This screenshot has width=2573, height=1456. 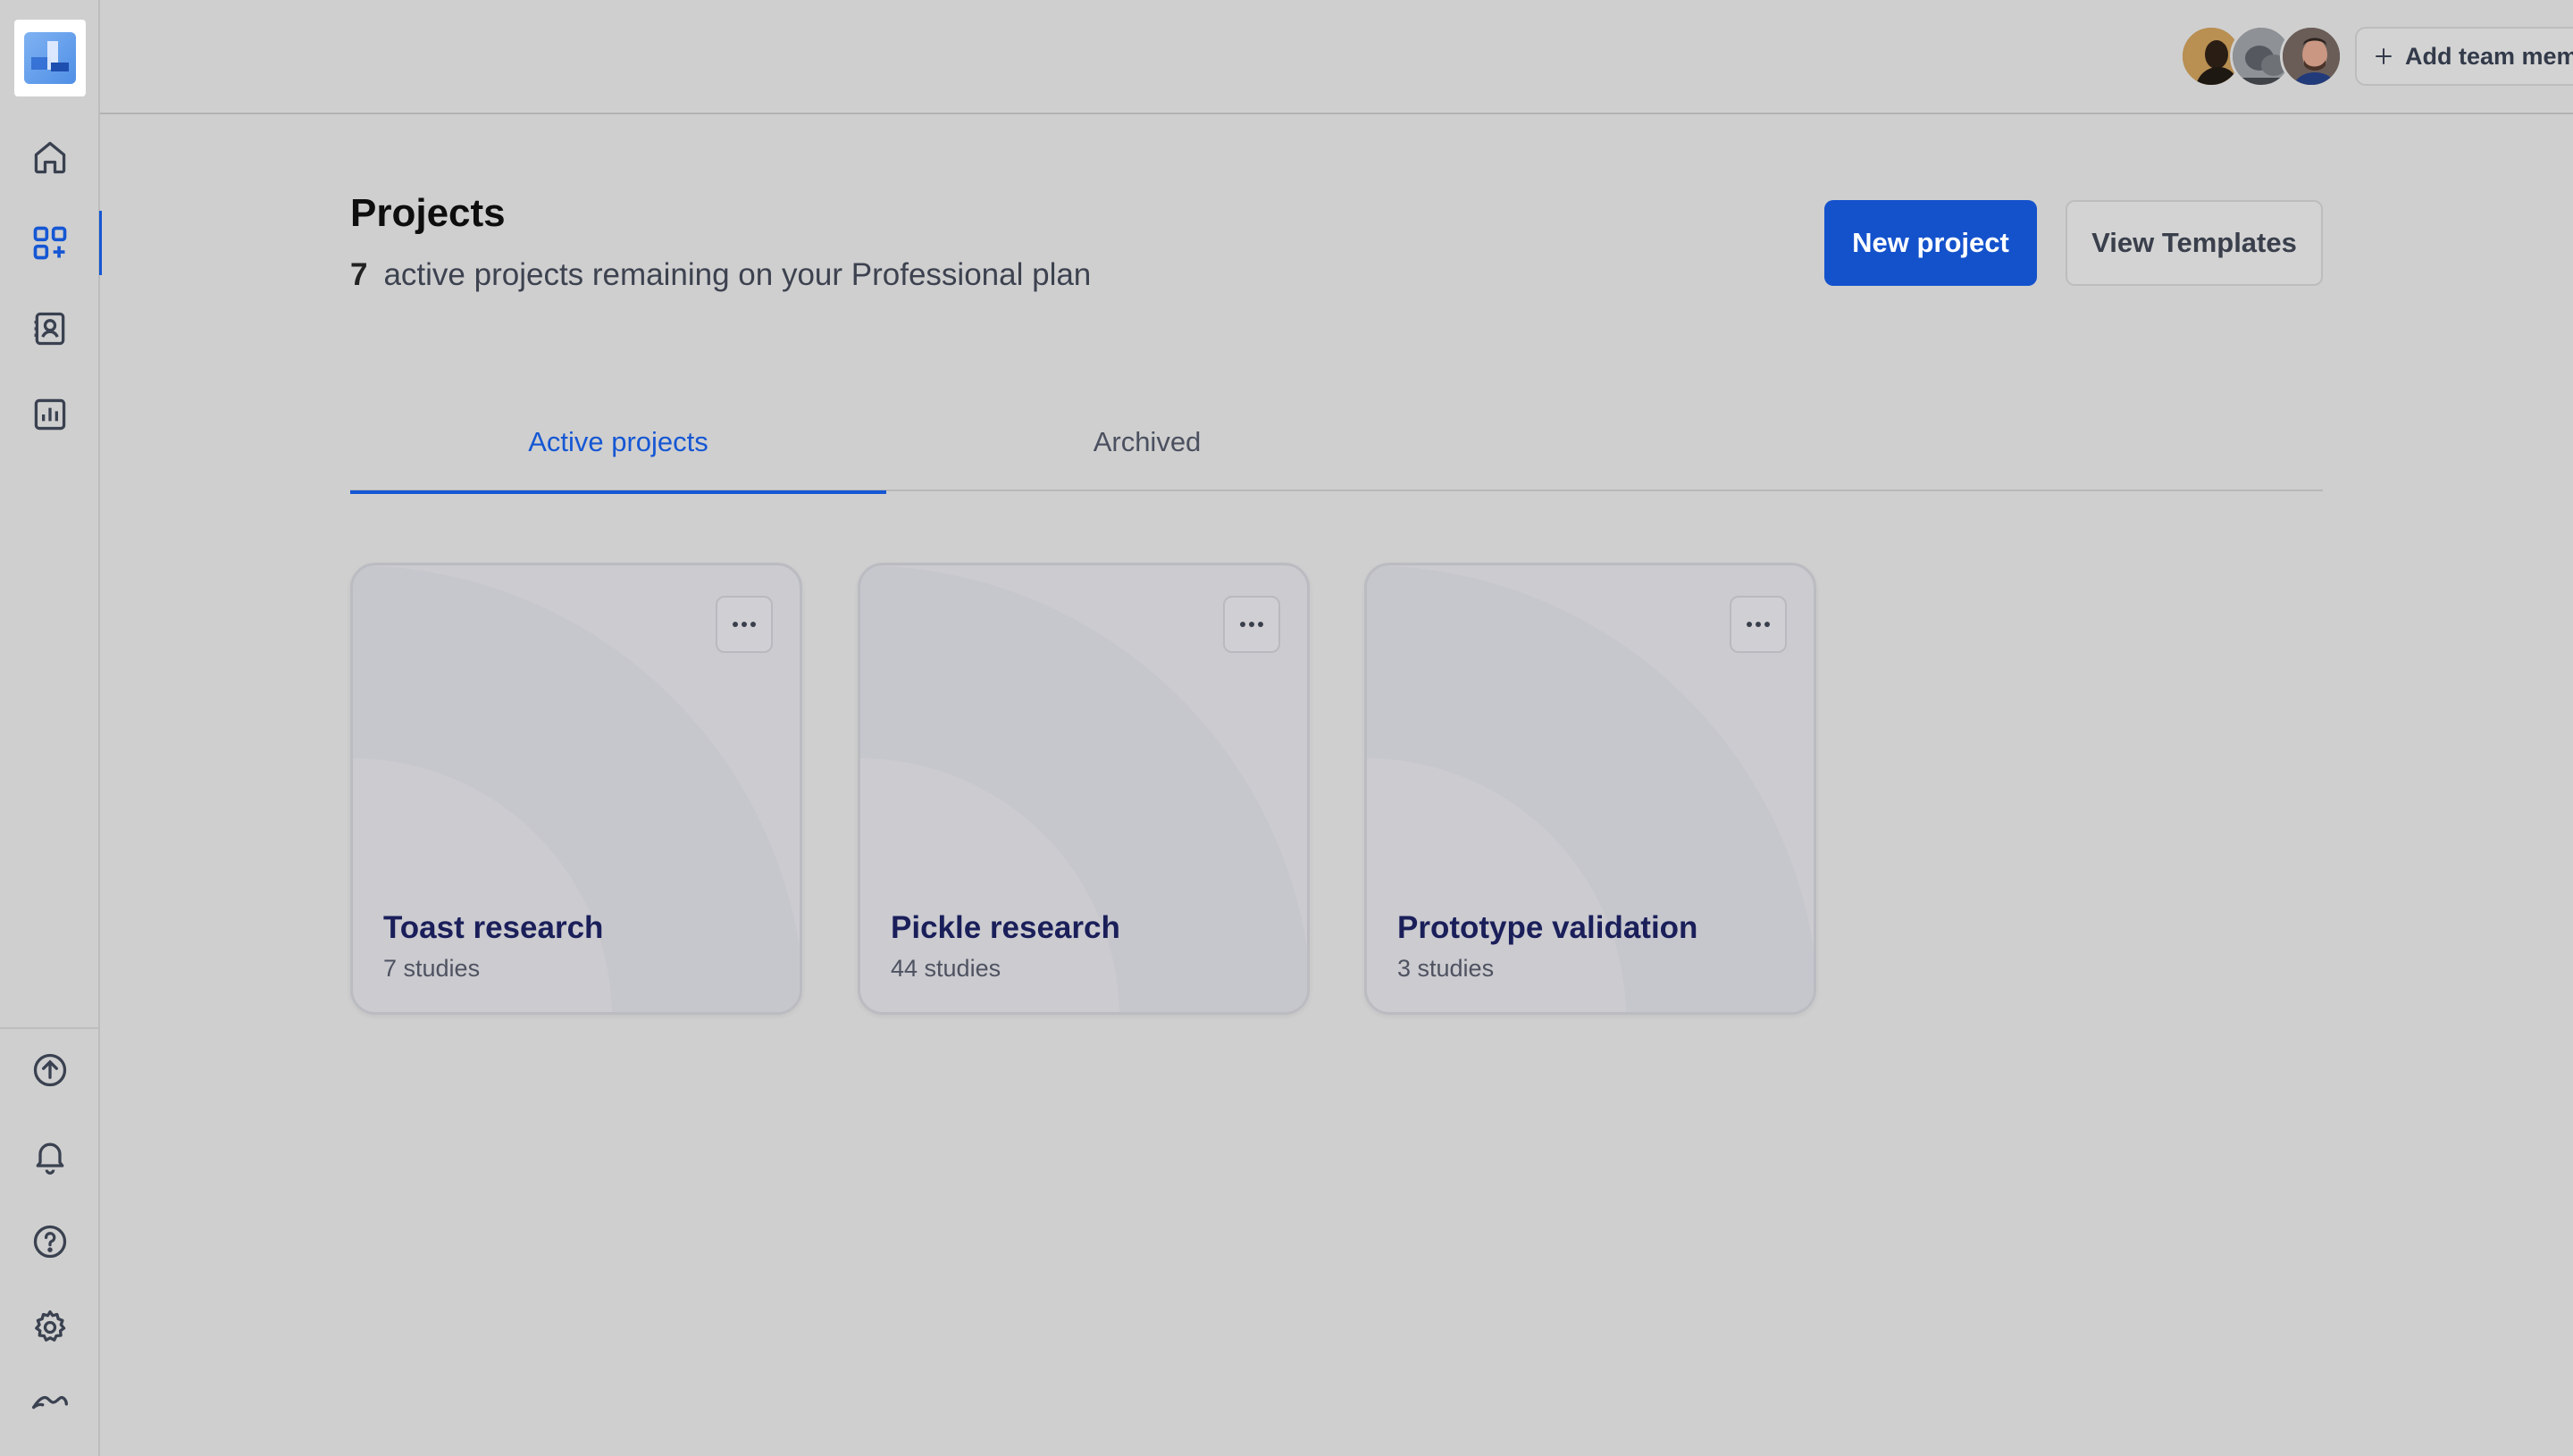 What do you see at coordinates (2265, 57) in the screenshot?
I see `team-avatars` at bounding box center [2265, 57].